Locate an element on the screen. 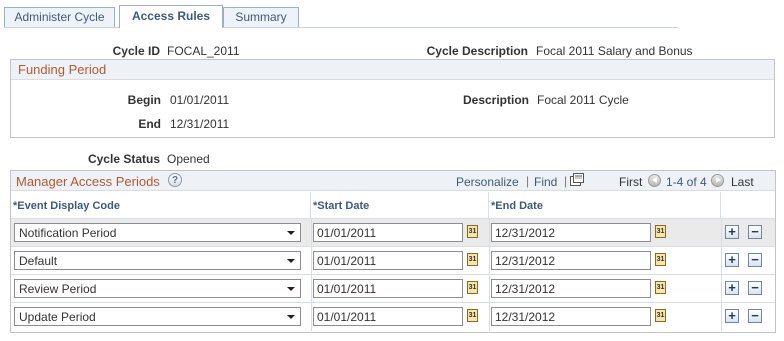 The height and width of the screenshot is (341, 784). event-display-code-value: Default is located at coordinates (38, 261).